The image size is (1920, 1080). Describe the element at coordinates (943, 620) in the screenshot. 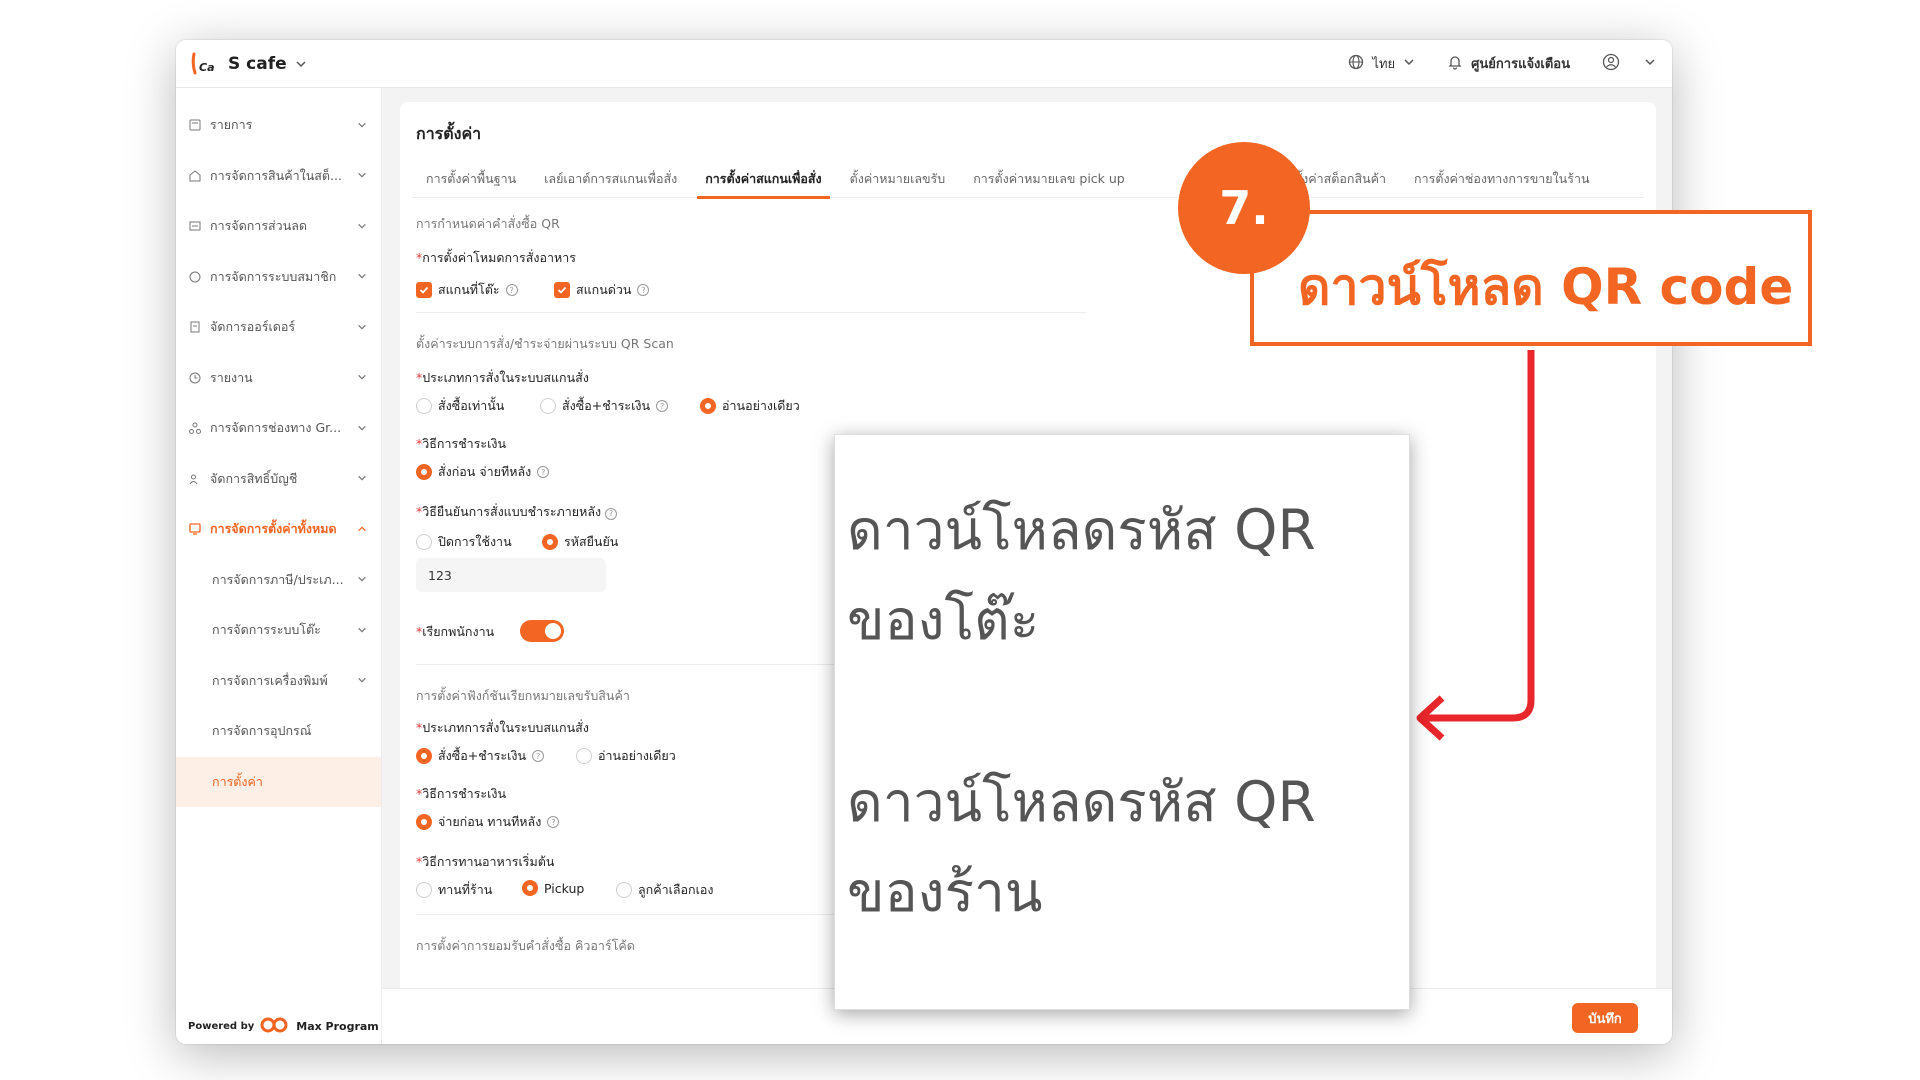

I see `zoom-line-2: ของโต๊ะ` at that location.